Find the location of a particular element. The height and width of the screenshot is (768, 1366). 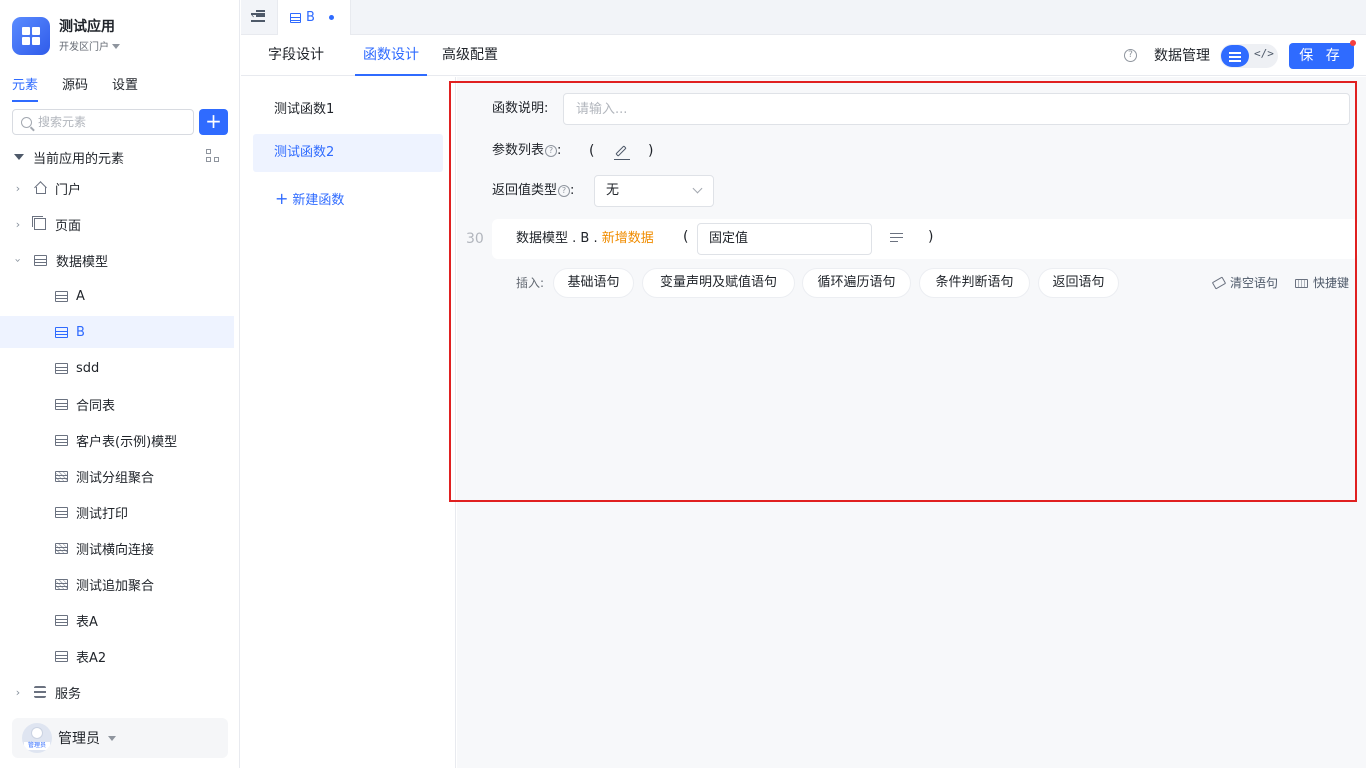

tree-item-label: 合同表 is located at coordinates (96, 406).